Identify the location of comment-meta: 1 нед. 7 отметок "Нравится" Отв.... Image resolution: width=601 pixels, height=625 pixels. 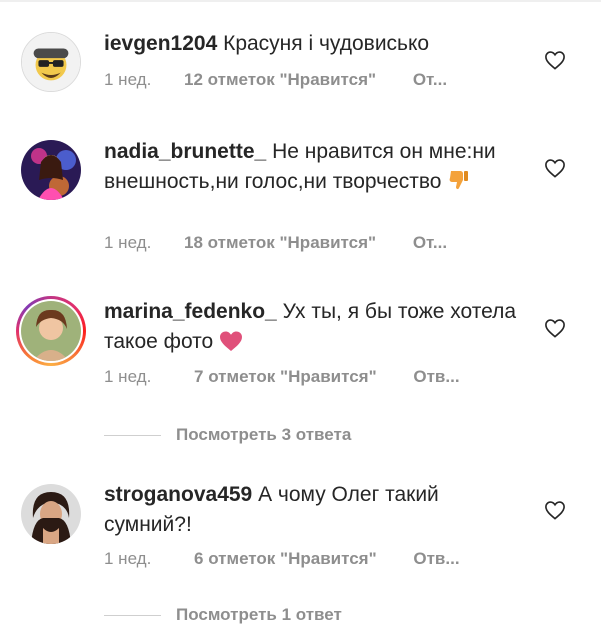
(282, 377).